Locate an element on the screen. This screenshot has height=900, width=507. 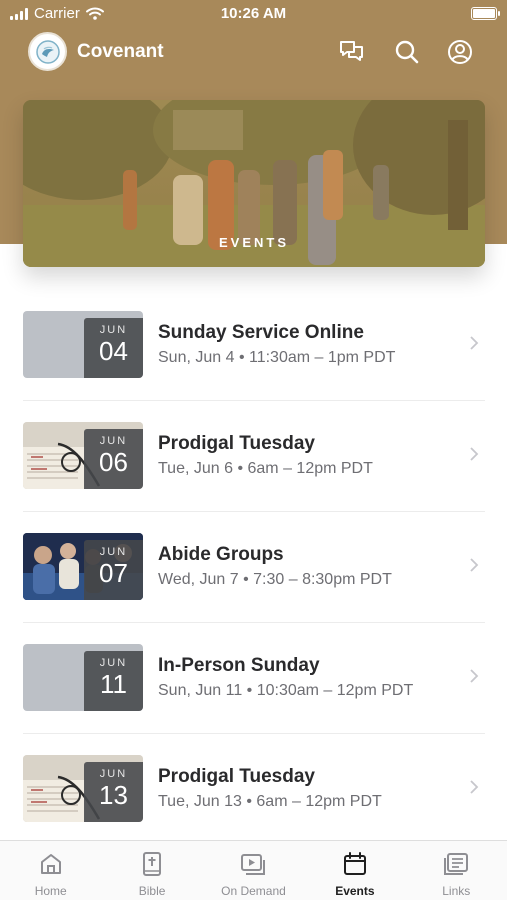
event-thumbnail: JUN 07 is located at coordinates (83, 566).